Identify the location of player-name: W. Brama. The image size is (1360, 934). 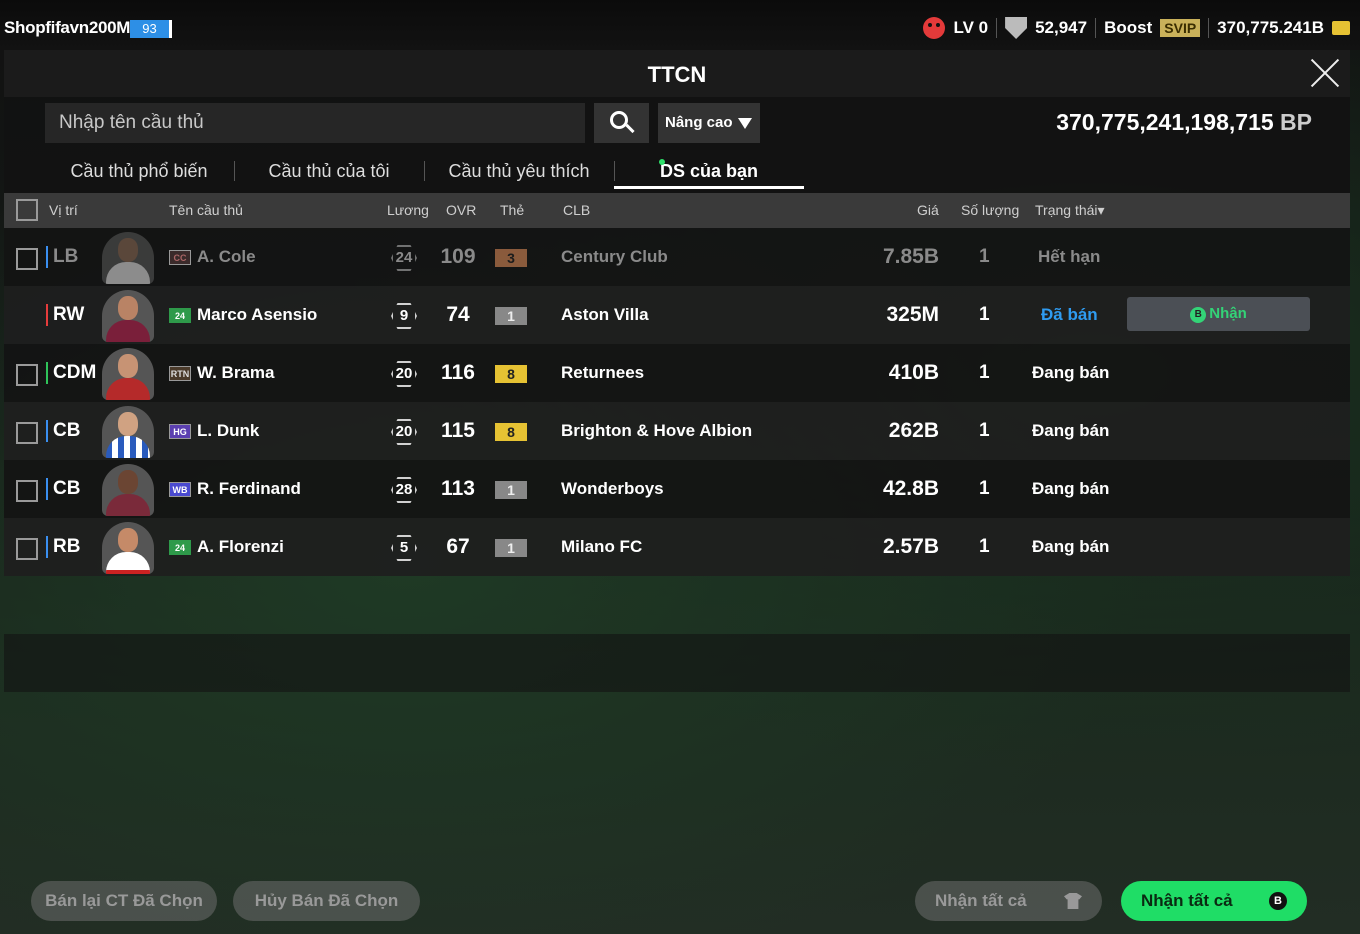
(236, 372).